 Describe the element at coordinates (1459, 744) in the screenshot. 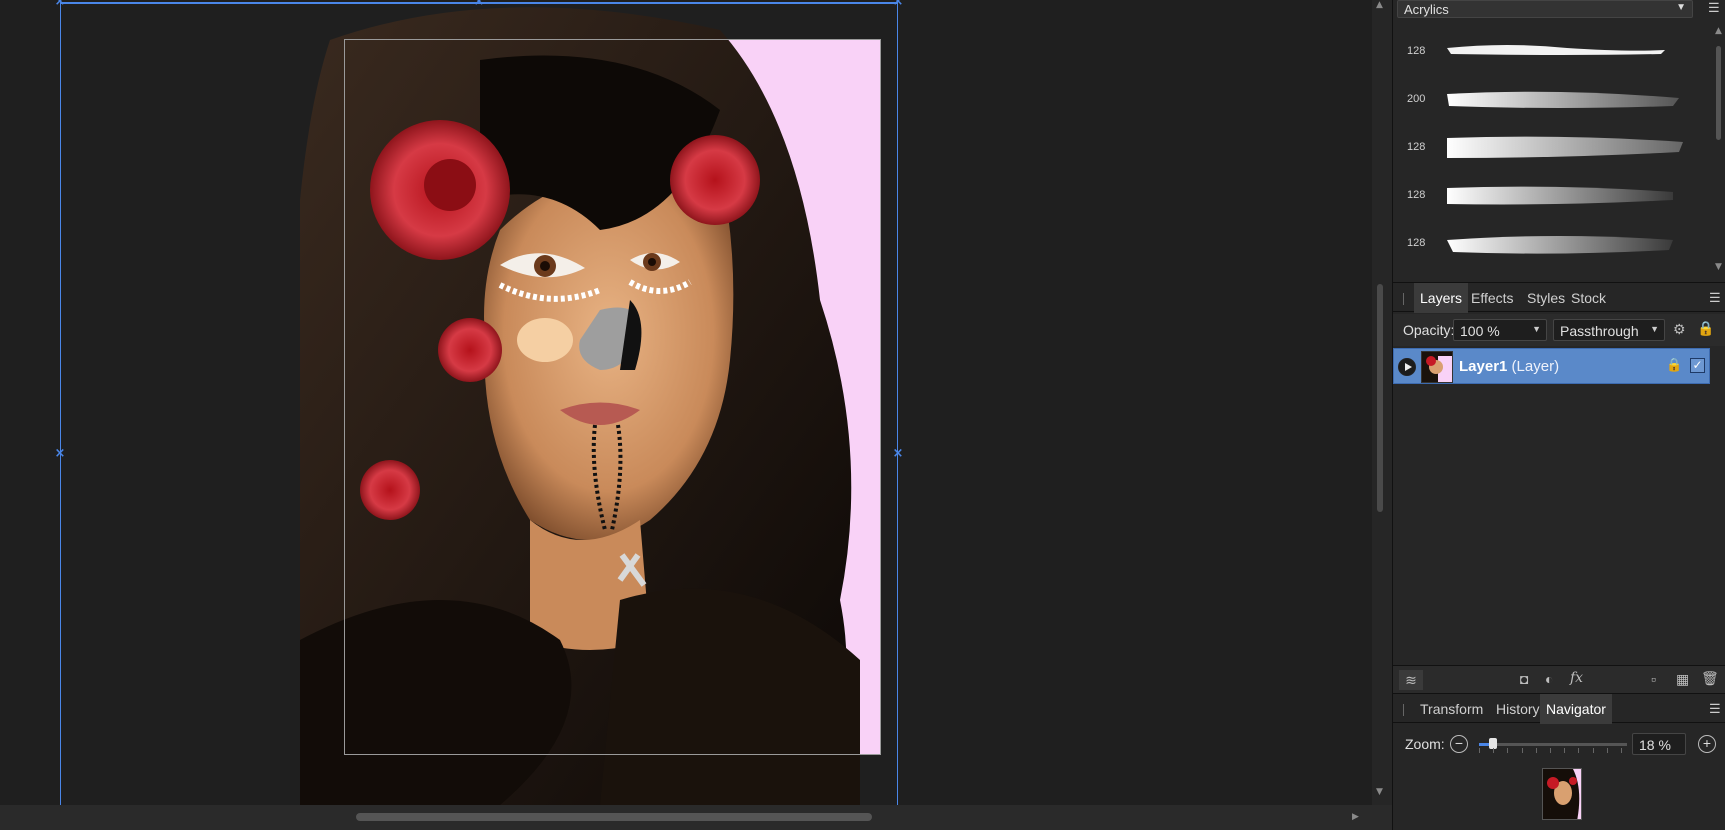

I see `zoom-out-icon: −` at that location.